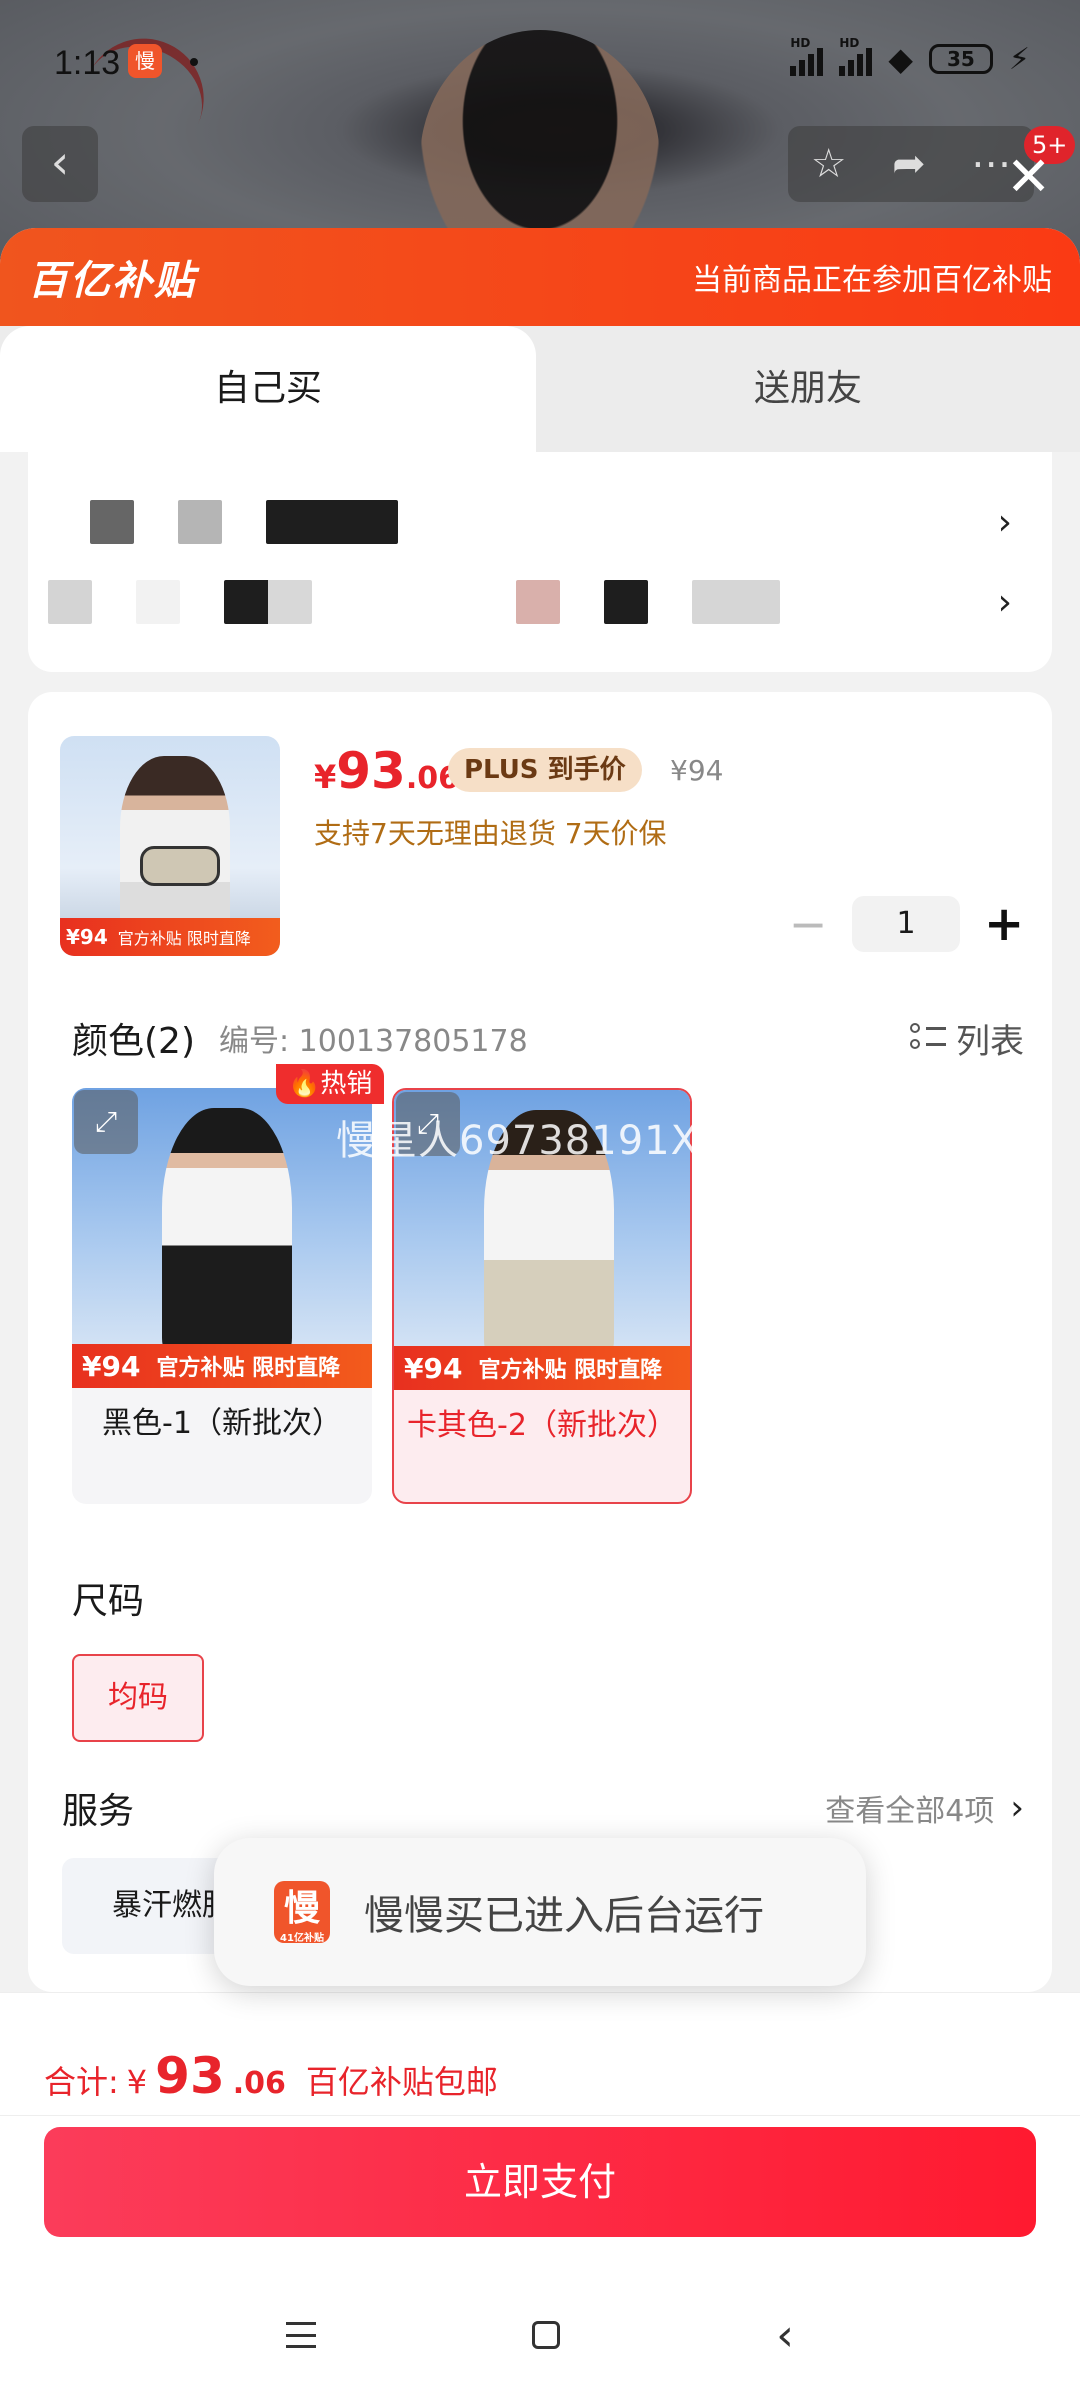  I want to click on recent-apps-button, so click(301, 2335).